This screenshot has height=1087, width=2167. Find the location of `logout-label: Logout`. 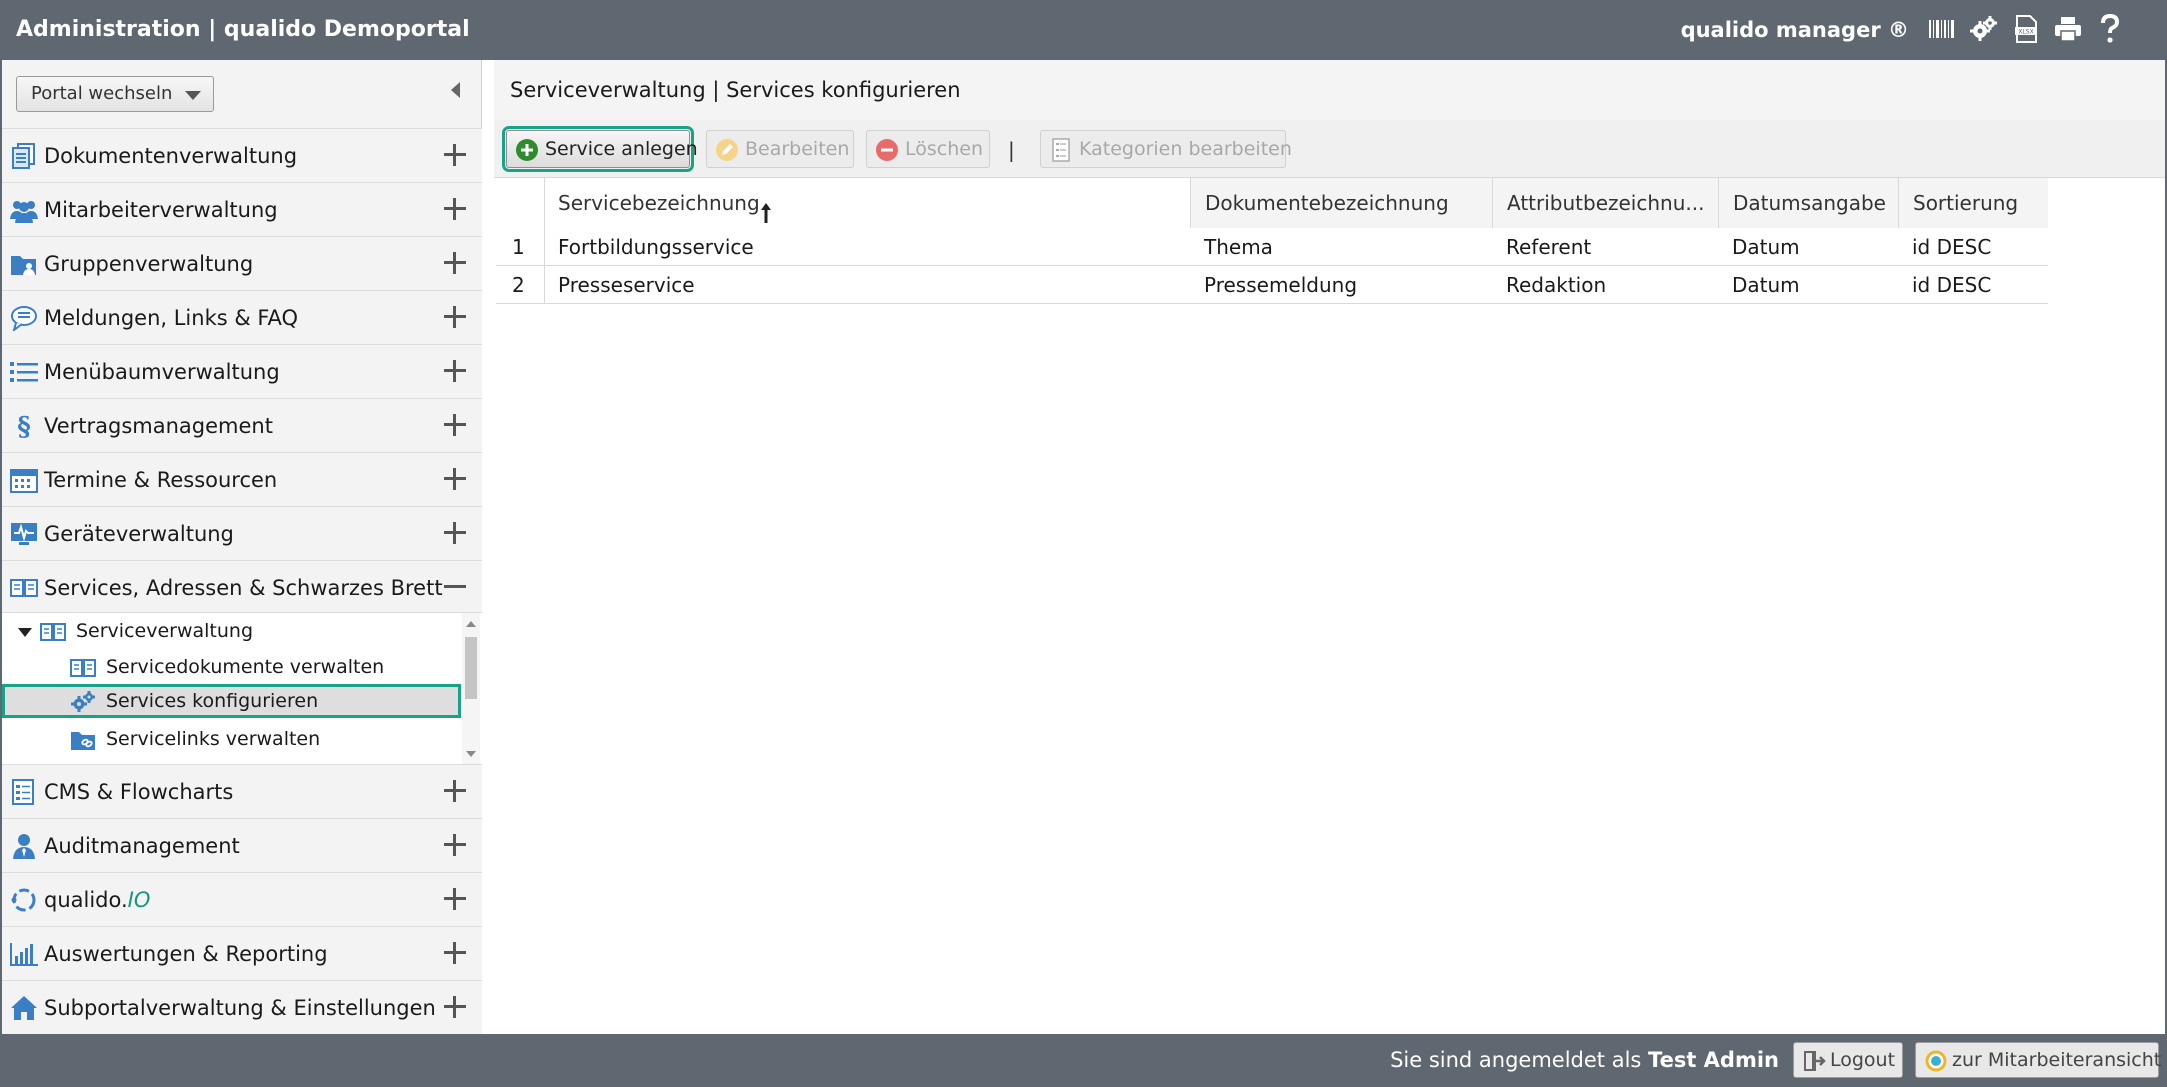

logout-label: Logout is located at coordinates (1863, 1060).